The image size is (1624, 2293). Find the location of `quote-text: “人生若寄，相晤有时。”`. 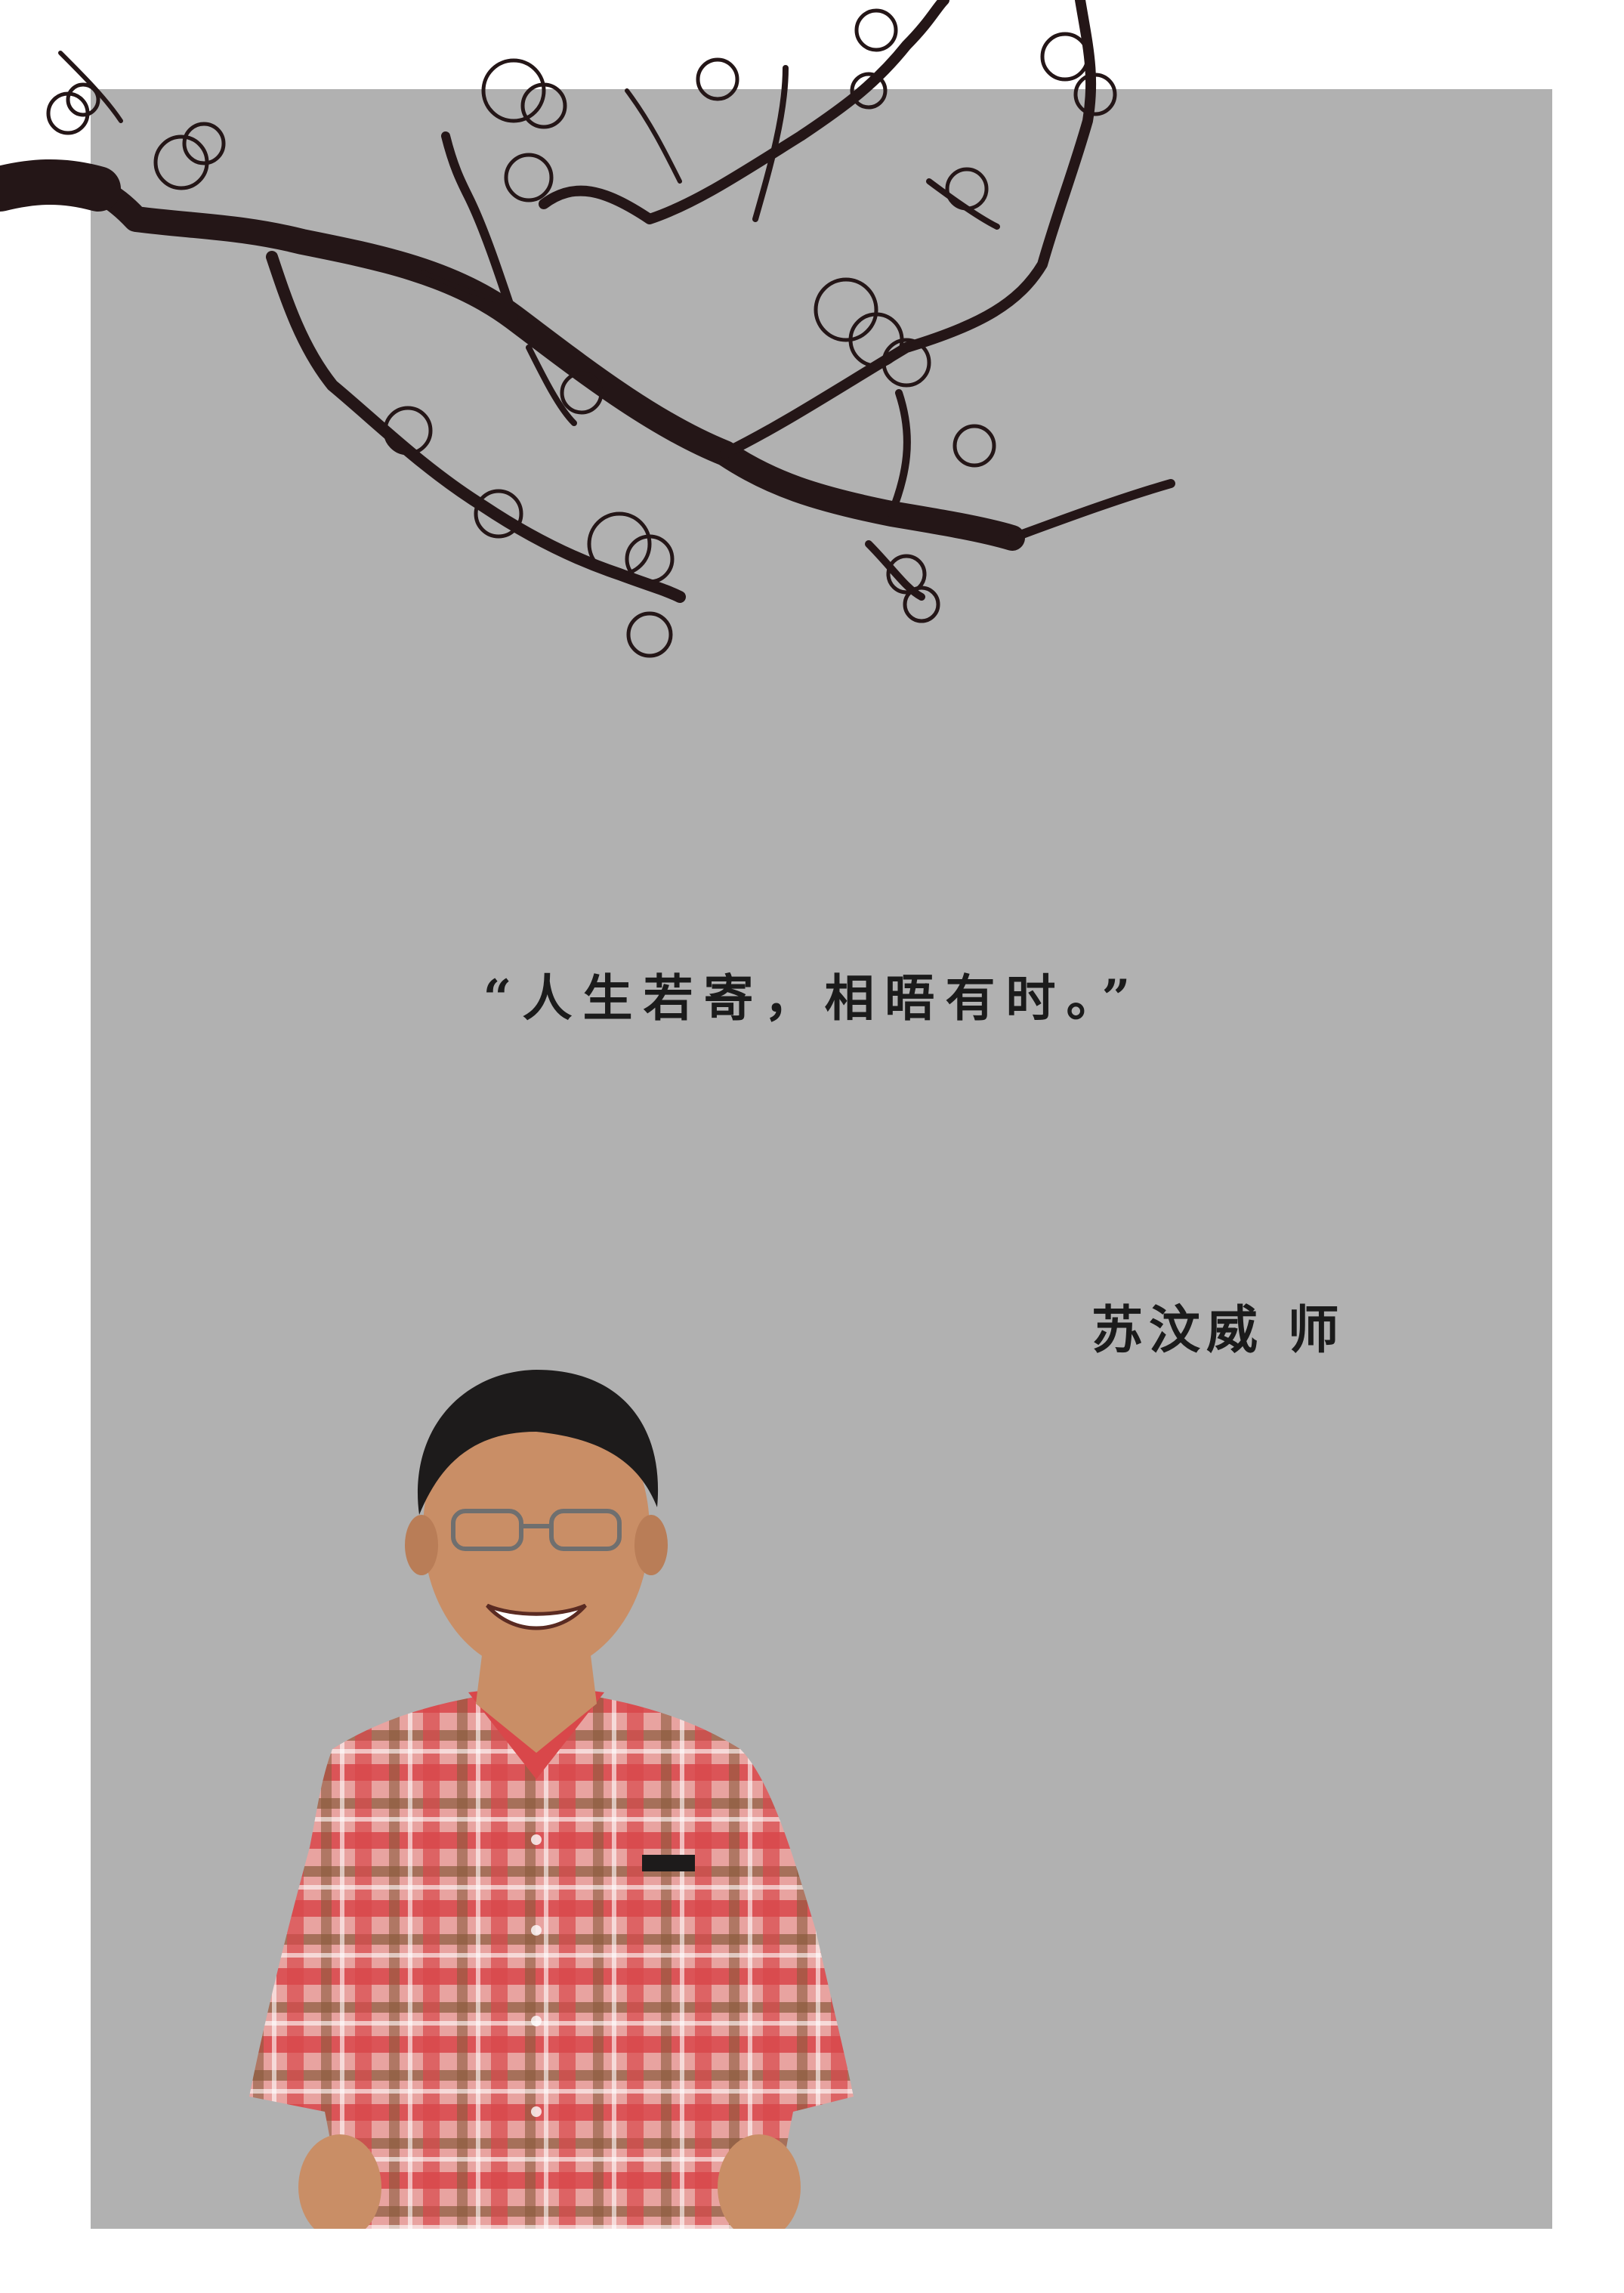

quote-text: “人生若寄，相晤有时。” is located at coordinates (812, 998).